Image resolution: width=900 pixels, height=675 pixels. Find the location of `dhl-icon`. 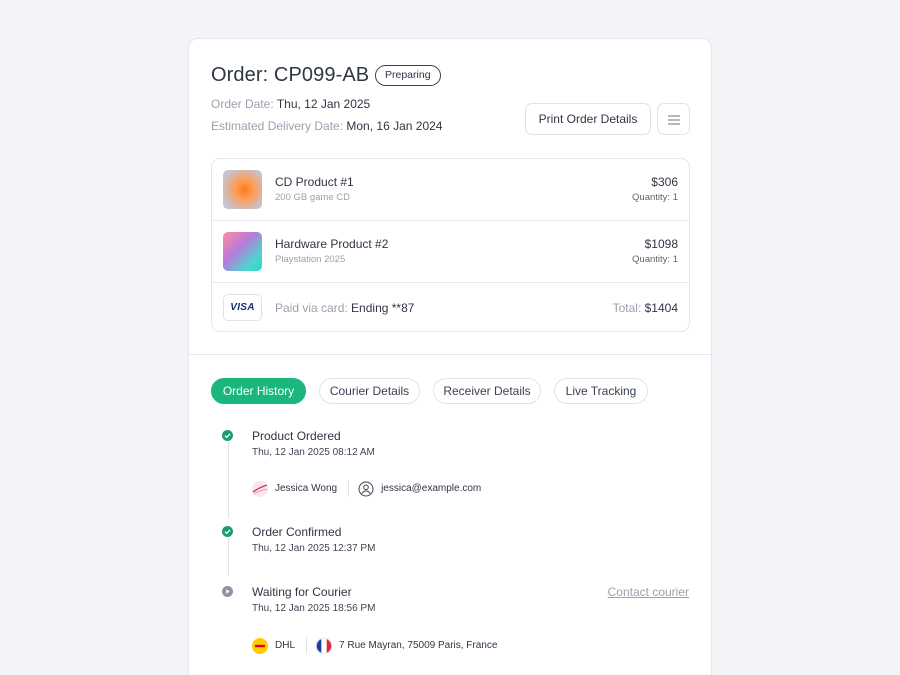

dhl-icon is located at coordinates (260, 645).